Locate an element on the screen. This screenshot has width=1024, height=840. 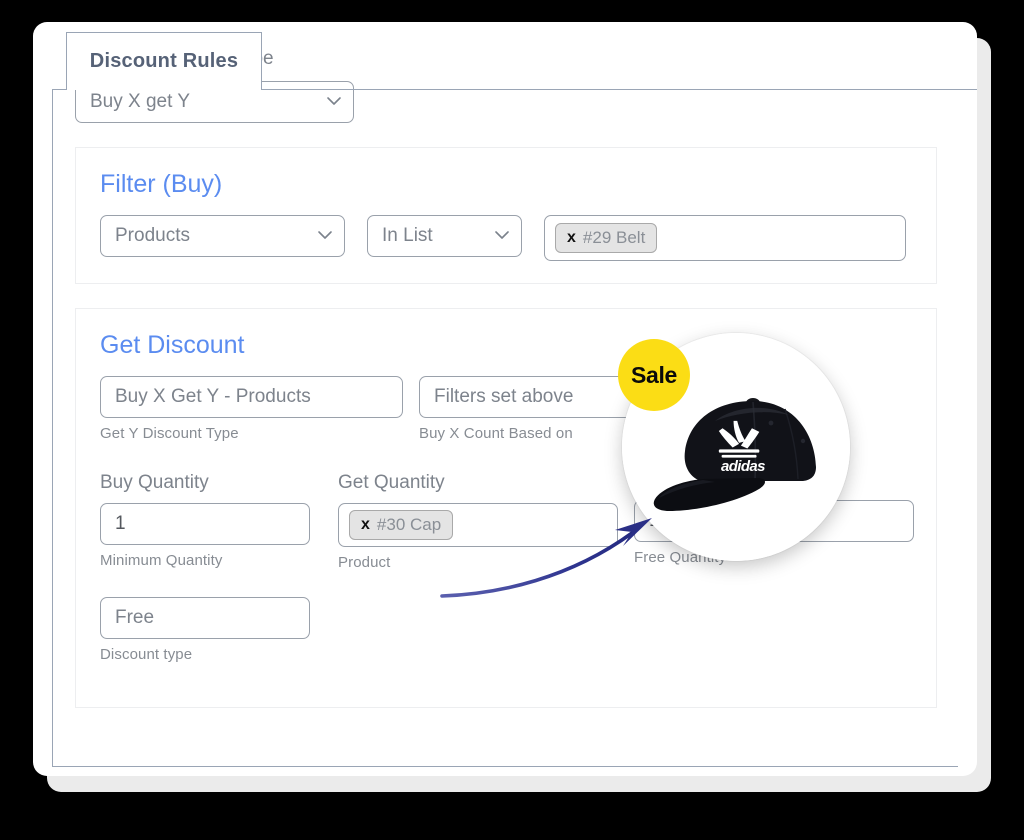
get-y-discount-type-value: Buy X Get Y - Products is located at coordinates (213, 396).